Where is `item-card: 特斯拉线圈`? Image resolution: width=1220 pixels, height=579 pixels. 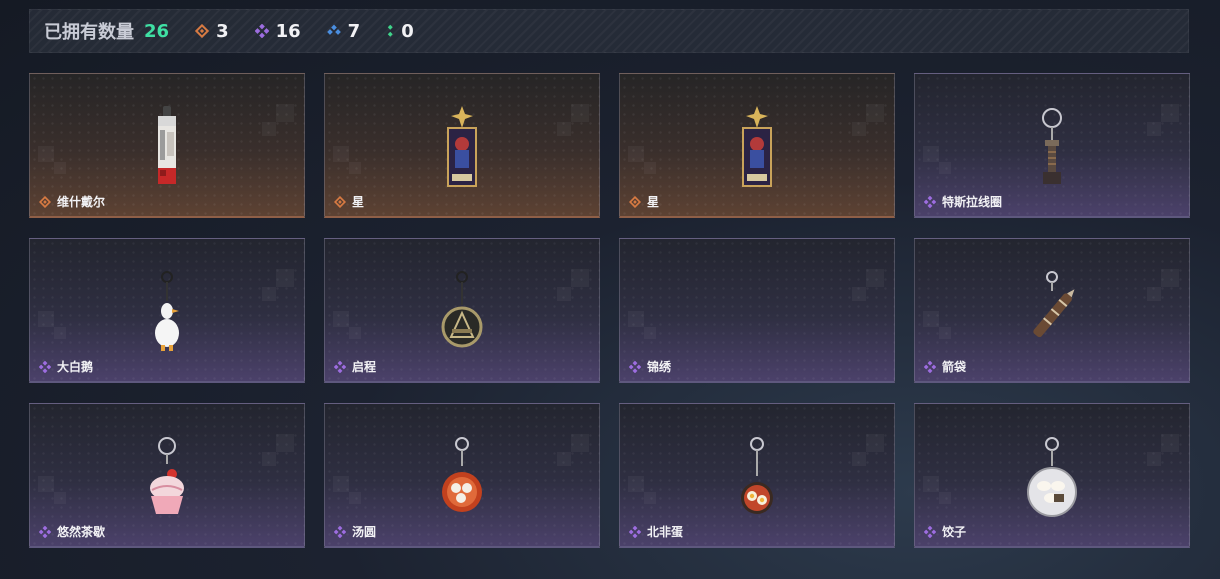
item-card: 特斯拉线圈 is located at coordinates (1052, 145).